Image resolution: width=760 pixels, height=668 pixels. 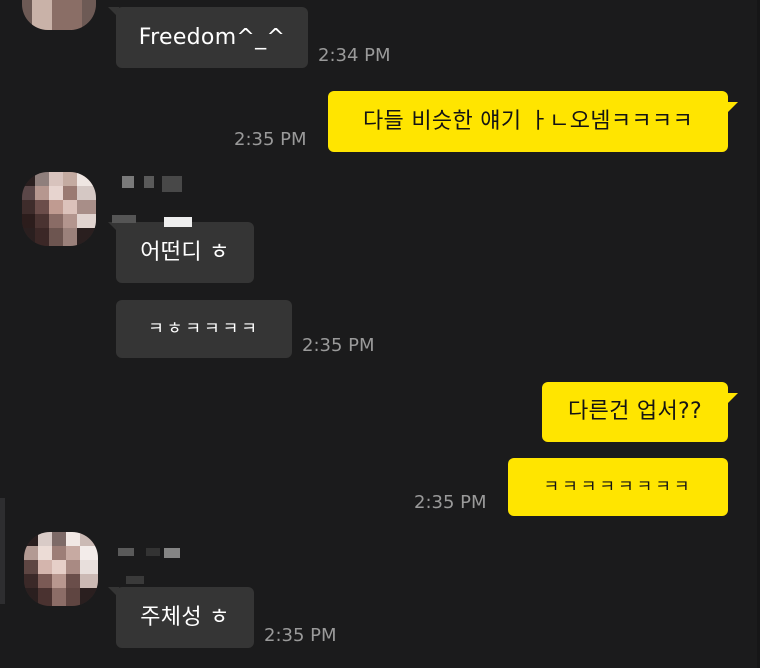 I want to click on message-bubble: 다들 비슷한 얘기 ㅏㄴ오넴ㅋㅋㅋㅋ, so click(x=528, y=121).